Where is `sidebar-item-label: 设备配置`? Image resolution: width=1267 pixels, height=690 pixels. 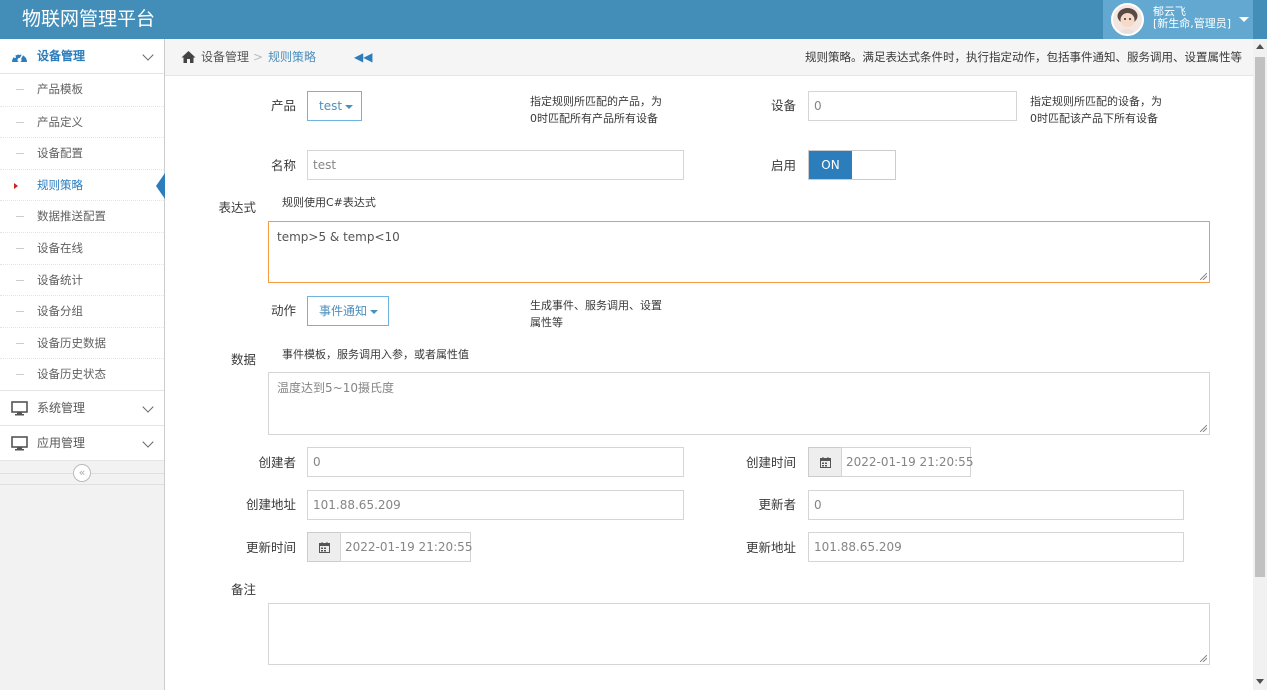
sidebar-item-label: 设备配置 is located at coordinates (60, 153).